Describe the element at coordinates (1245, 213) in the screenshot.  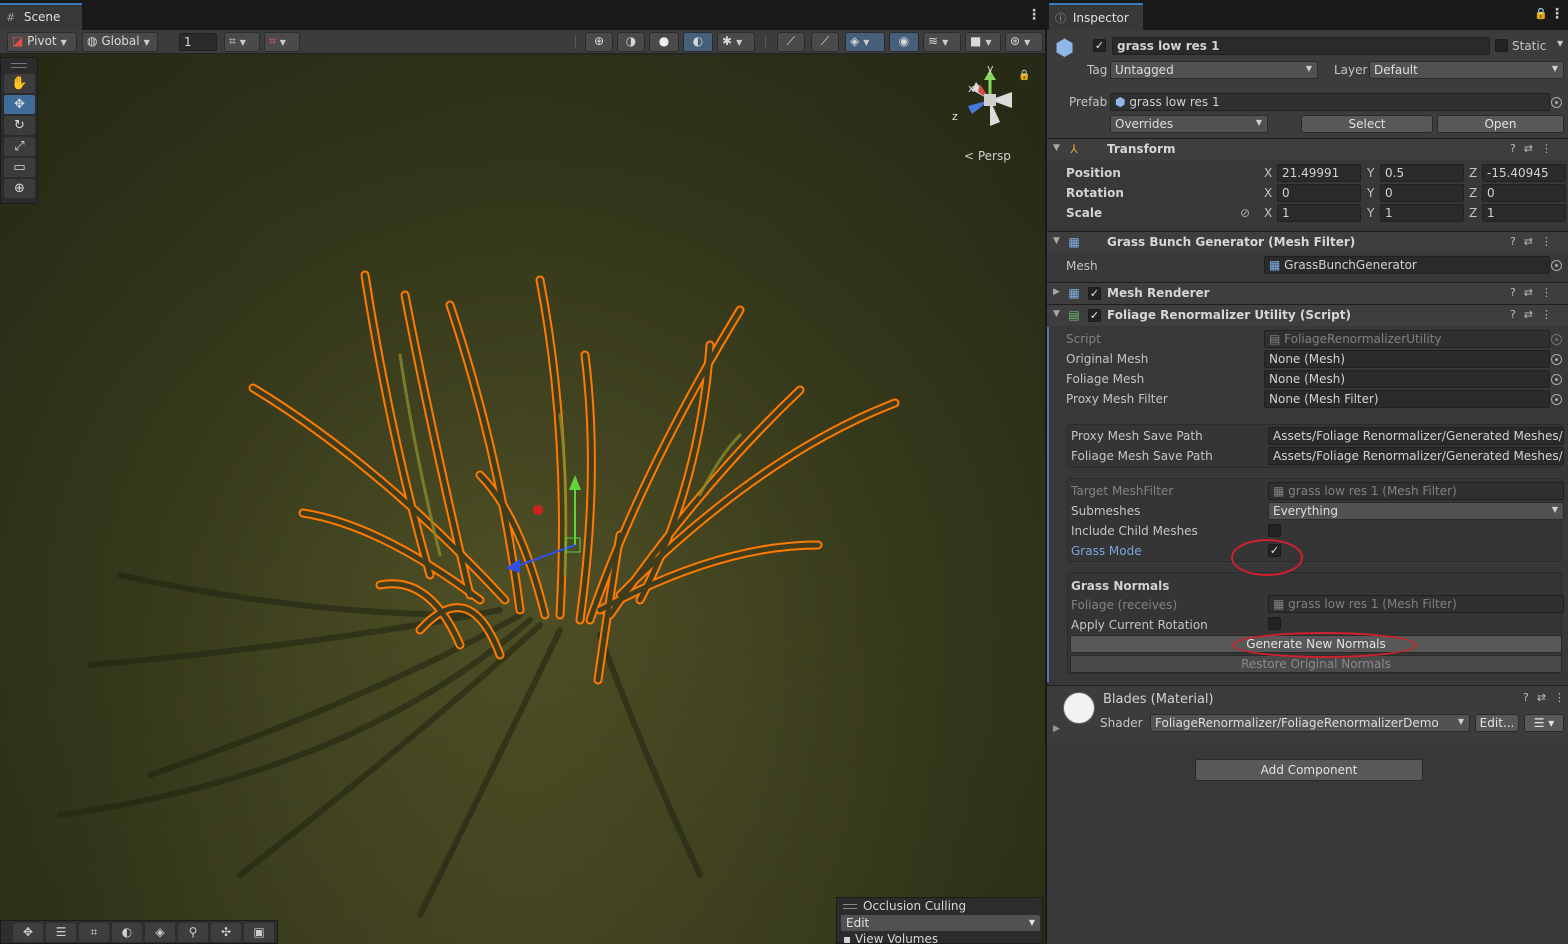
I see `constrain-proportions-icon: ⊘` at that location.